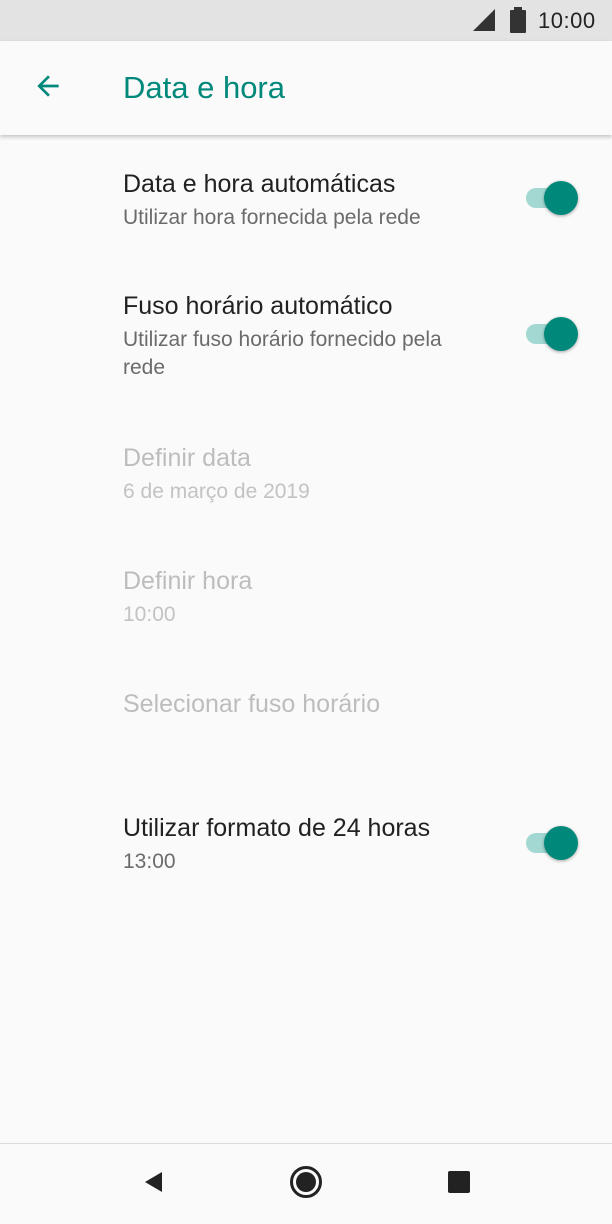 The height and width of the screenshot is (1224, 612). What do you see at coordinates (216, 491) in the screenshot?
I see `setting-summary: 6 de março de 2019` at bounding box center [216, 491].